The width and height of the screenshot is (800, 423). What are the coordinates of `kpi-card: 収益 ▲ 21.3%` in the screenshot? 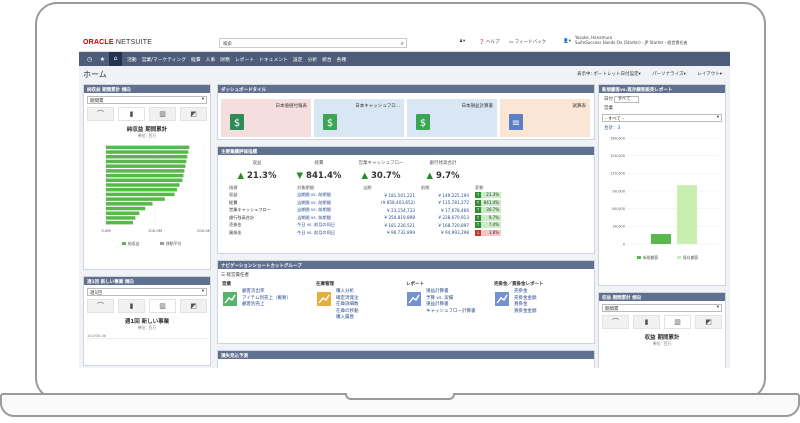 It's located at (257, 170).